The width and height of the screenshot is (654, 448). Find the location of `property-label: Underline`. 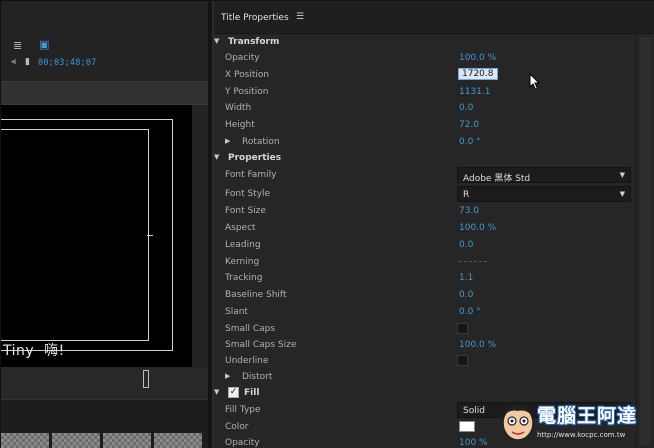

property-label: Underline is located at coordinates (247, 361).